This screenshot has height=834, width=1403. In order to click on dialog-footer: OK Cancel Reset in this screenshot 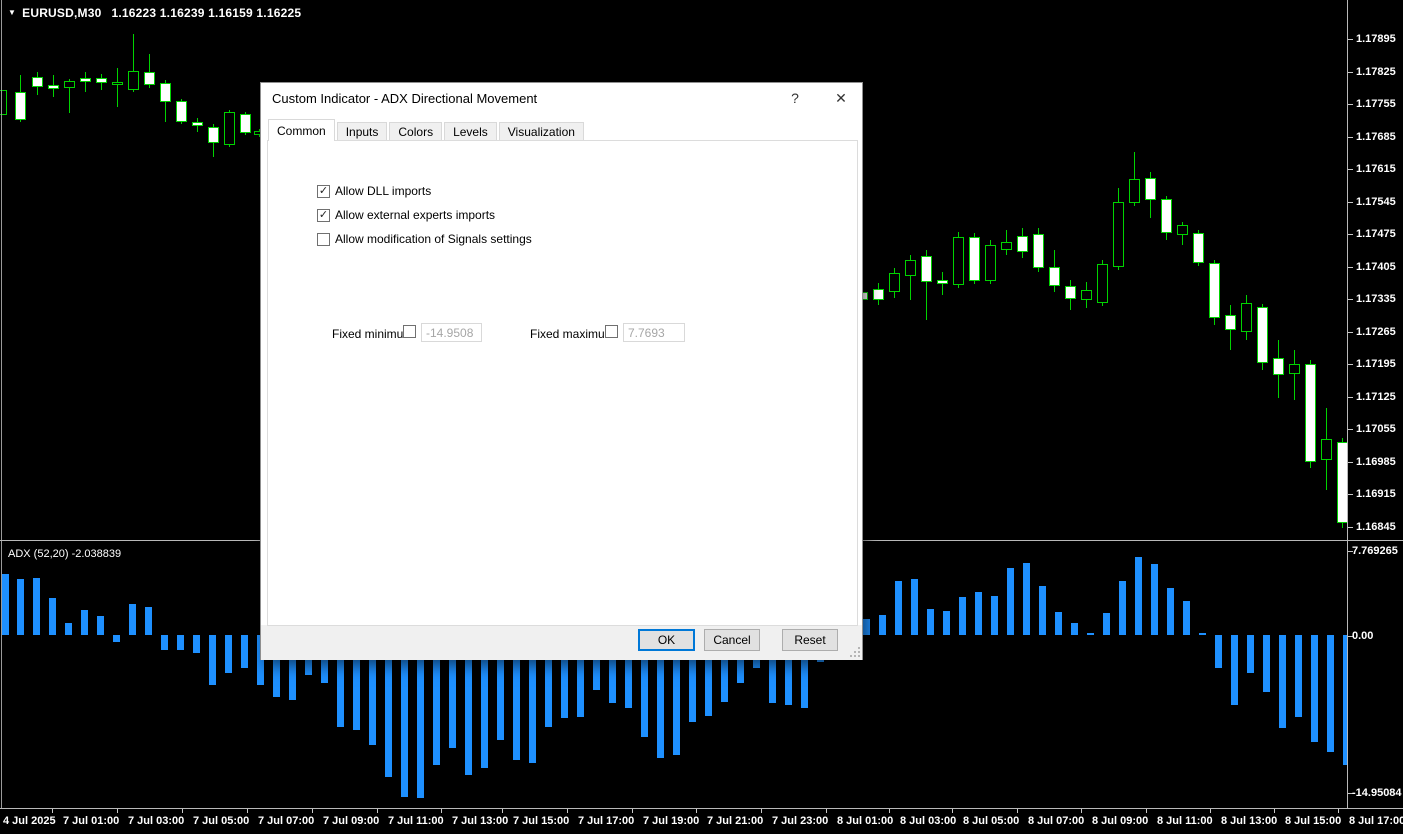, I will do `click(561, 642)`.